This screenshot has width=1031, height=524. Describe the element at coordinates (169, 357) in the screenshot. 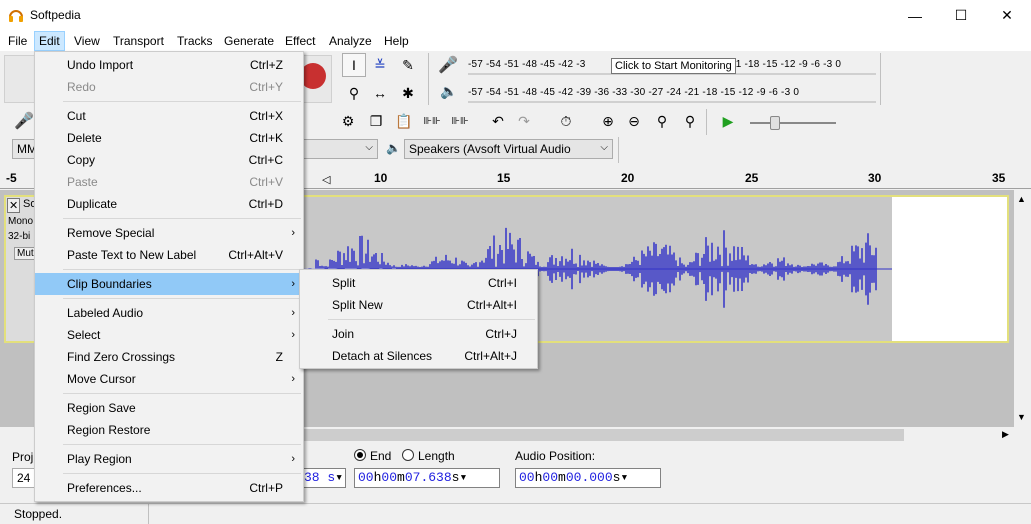

I see `menu-find-zero-crossings: Find Zero Crossings Z` at that location.